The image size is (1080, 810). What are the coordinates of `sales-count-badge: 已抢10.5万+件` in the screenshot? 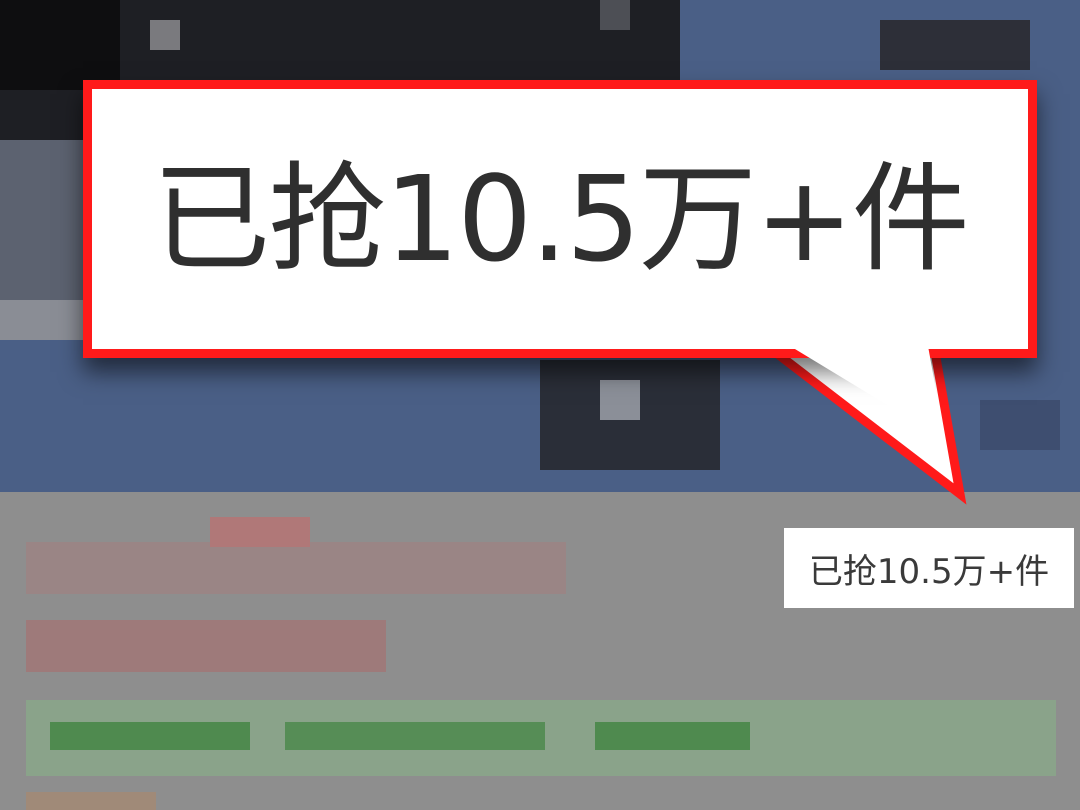 It's located at (929, 568).